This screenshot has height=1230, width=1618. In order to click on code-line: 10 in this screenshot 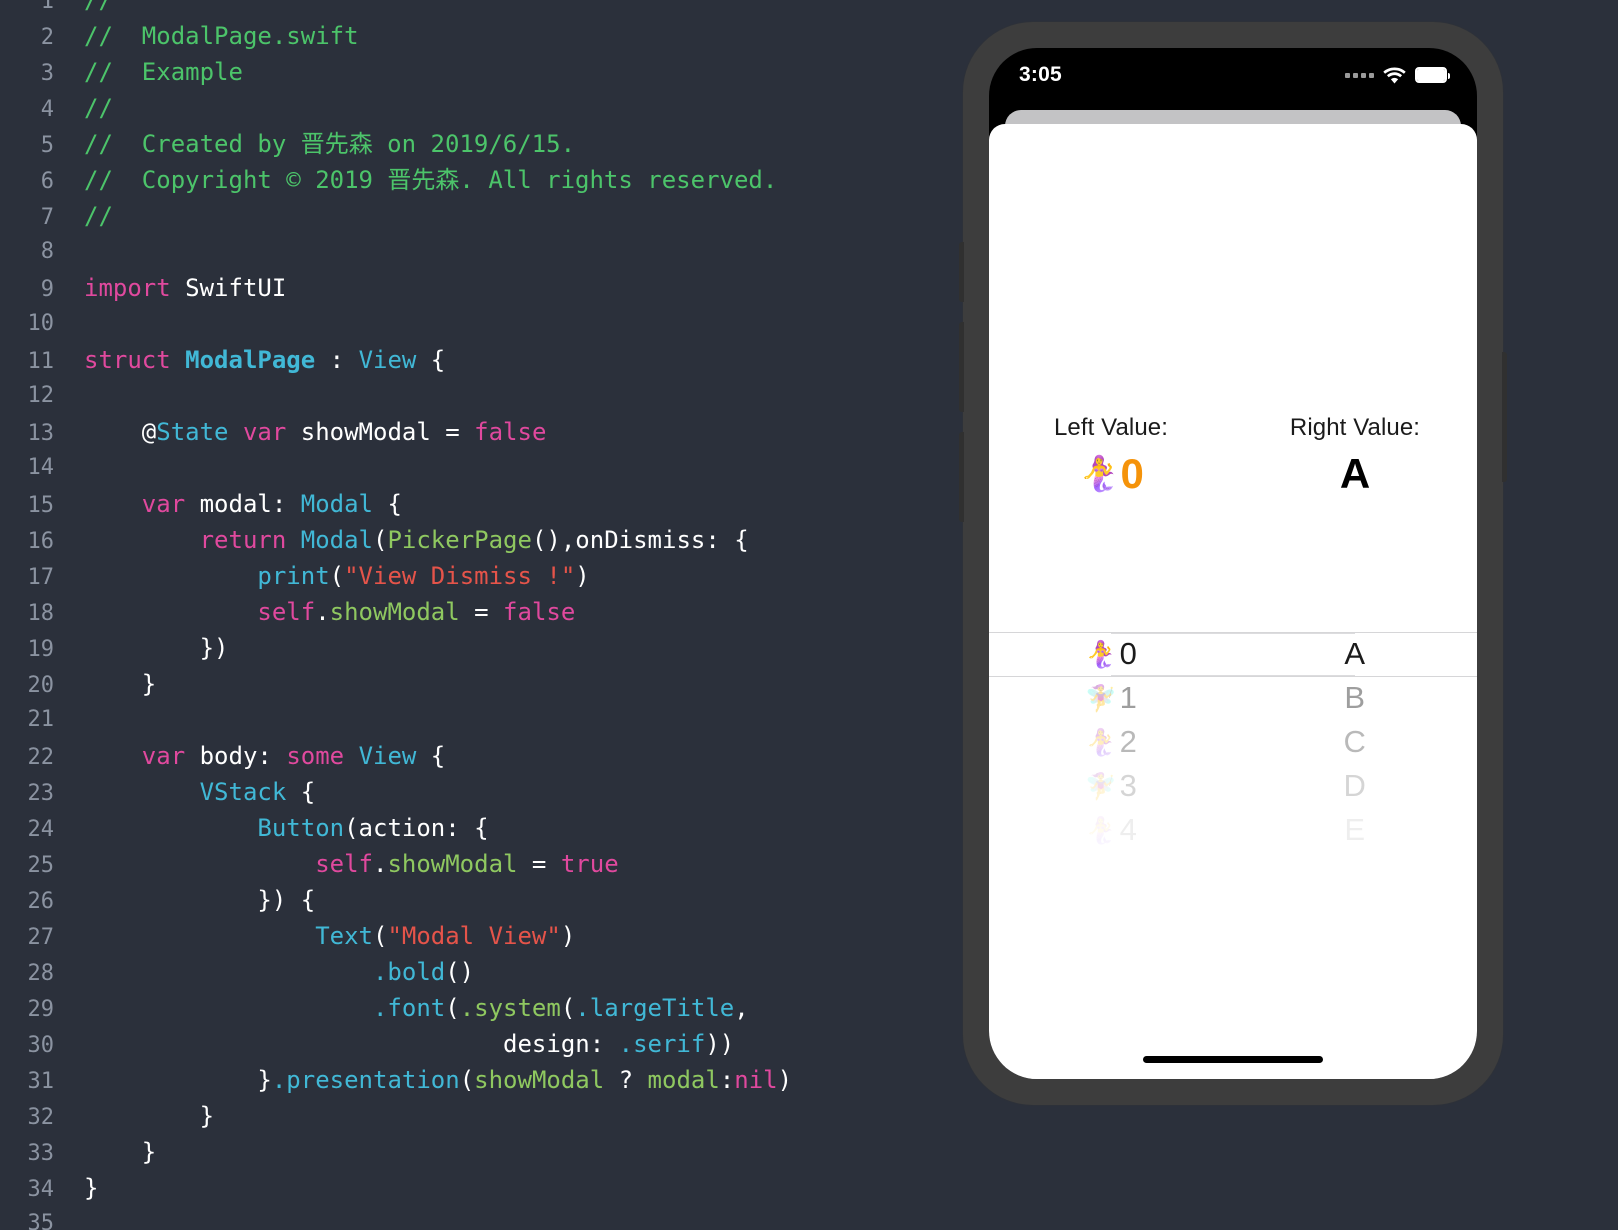, I will do `click(480, 324)`.